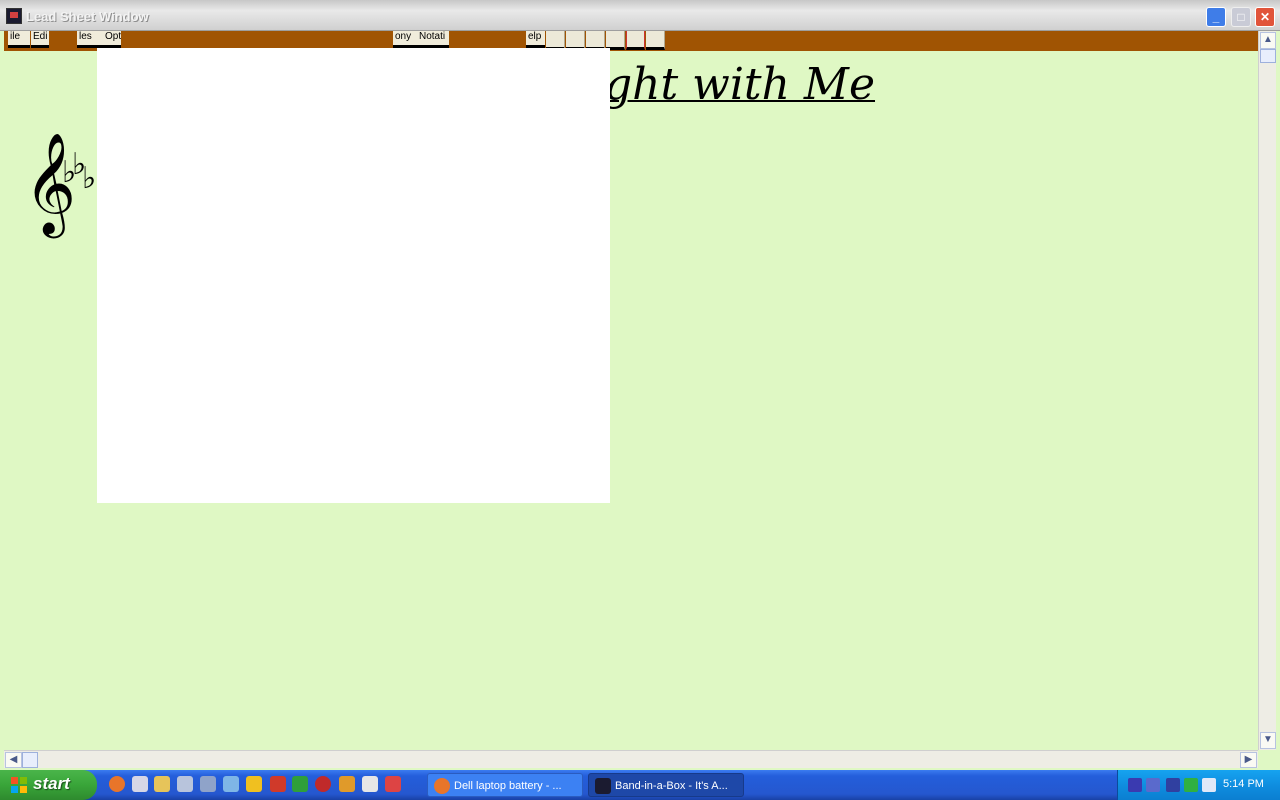 The width and height of the screenshot is (1280, 800). I want to click on tray-app-icon, so click(1135, 785).